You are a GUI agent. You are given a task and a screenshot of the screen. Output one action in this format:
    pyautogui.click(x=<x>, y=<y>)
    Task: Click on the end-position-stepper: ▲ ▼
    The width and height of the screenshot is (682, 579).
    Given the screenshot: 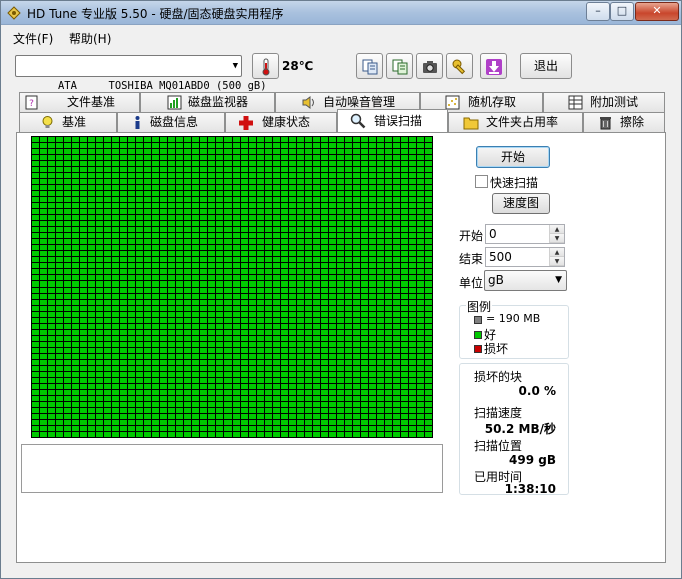 What is the action you would take?
    pyautogui.click(x=556, y=257)
    